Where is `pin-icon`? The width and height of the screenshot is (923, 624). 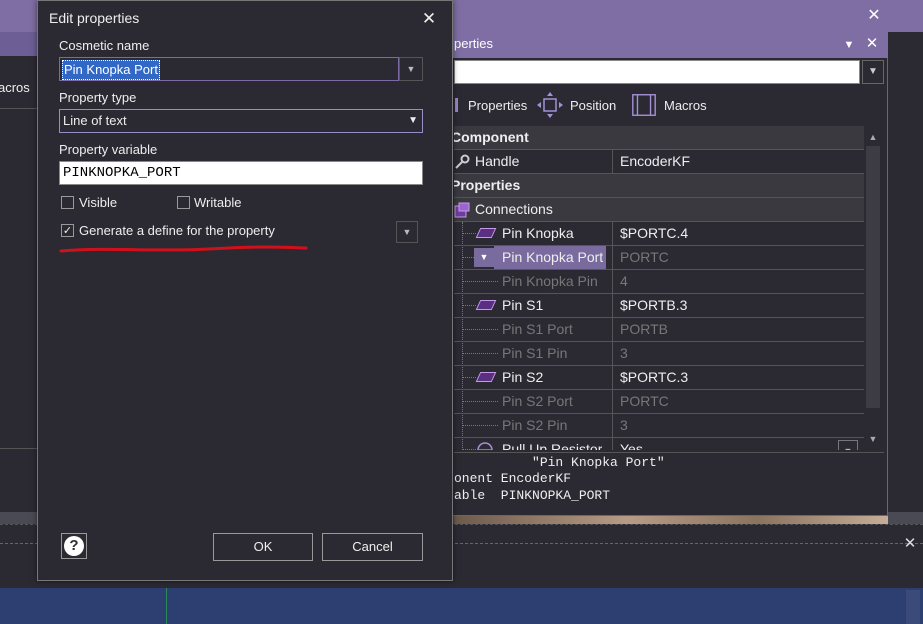 pin-icon is located at coordinates (486, 233).